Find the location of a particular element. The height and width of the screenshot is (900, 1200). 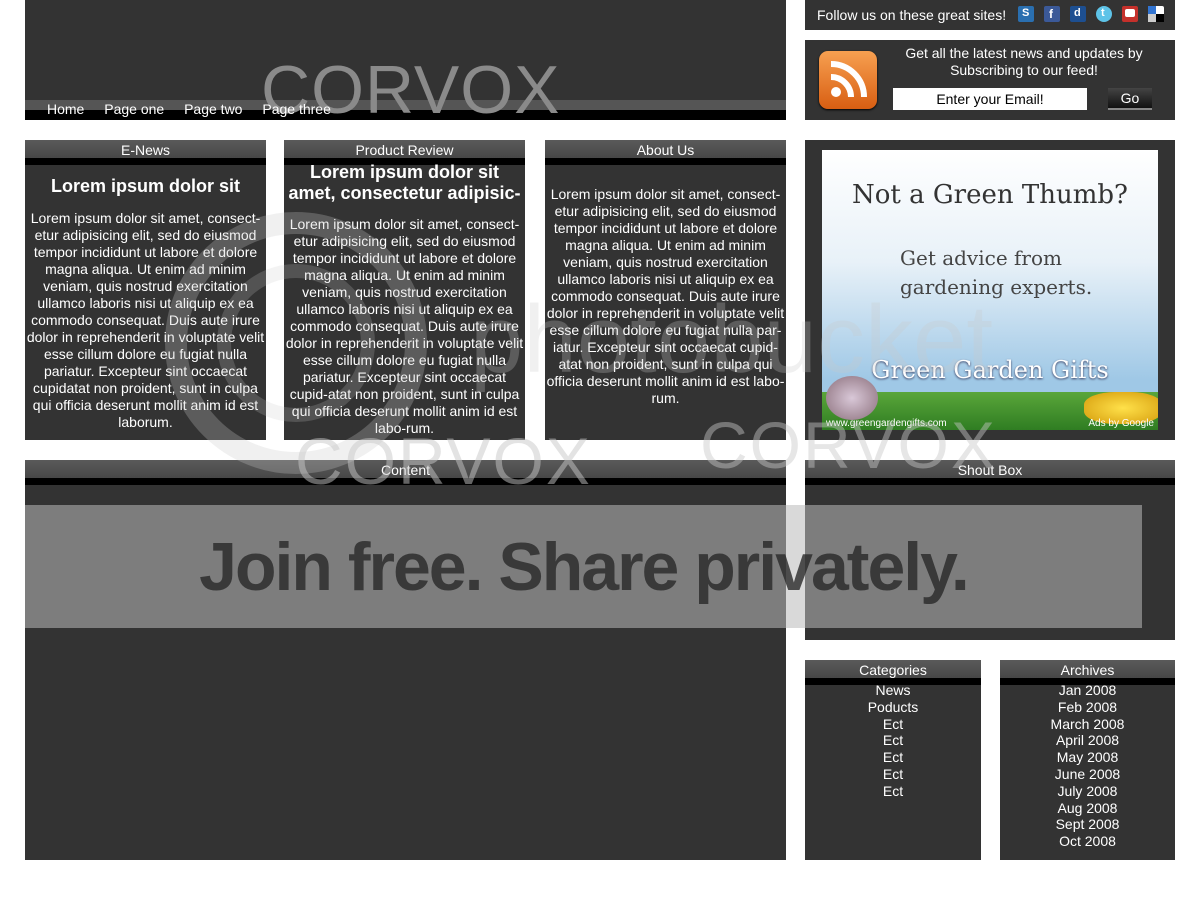

follow-bar: Follow us on these great sites! S f d t is located at coordinates (990, 15).